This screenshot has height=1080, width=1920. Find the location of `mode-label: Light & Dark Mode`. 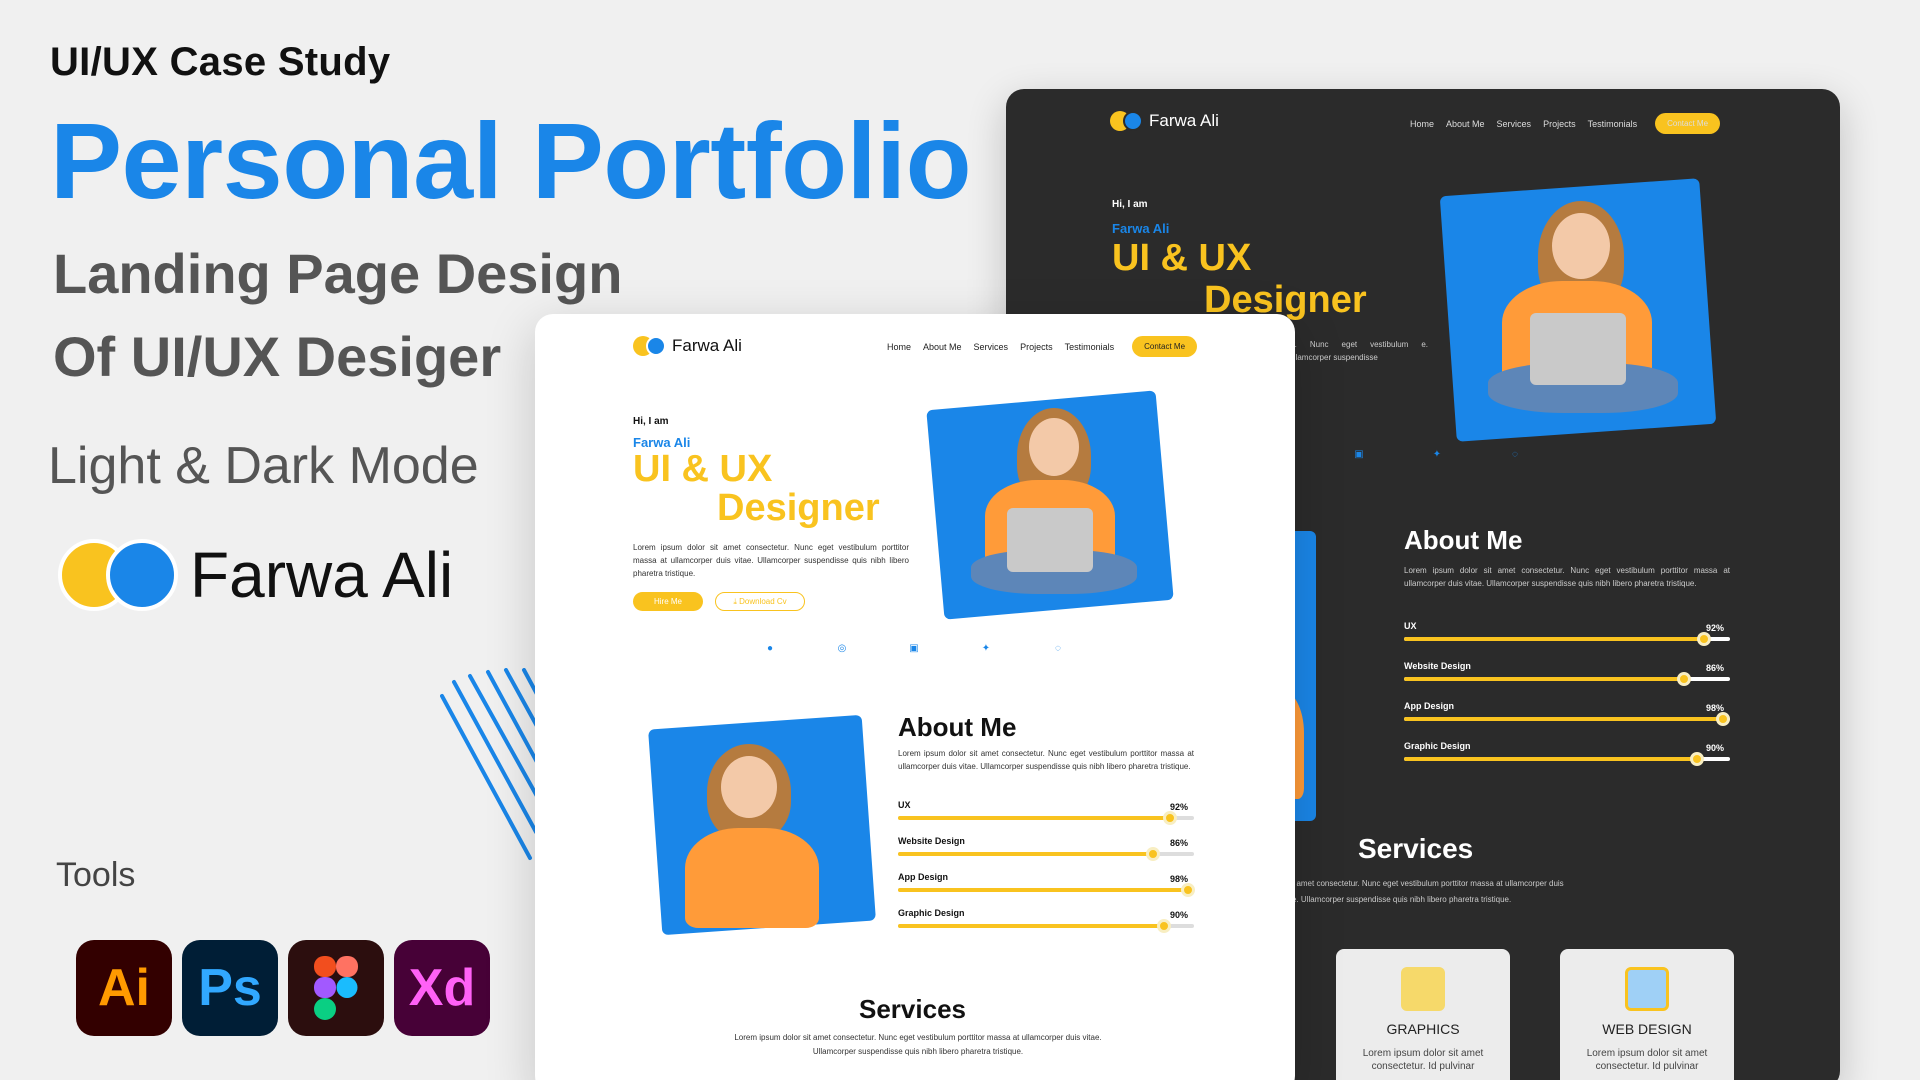

mode-label: Light & Dark Mode is located at coordinates (263, 466).